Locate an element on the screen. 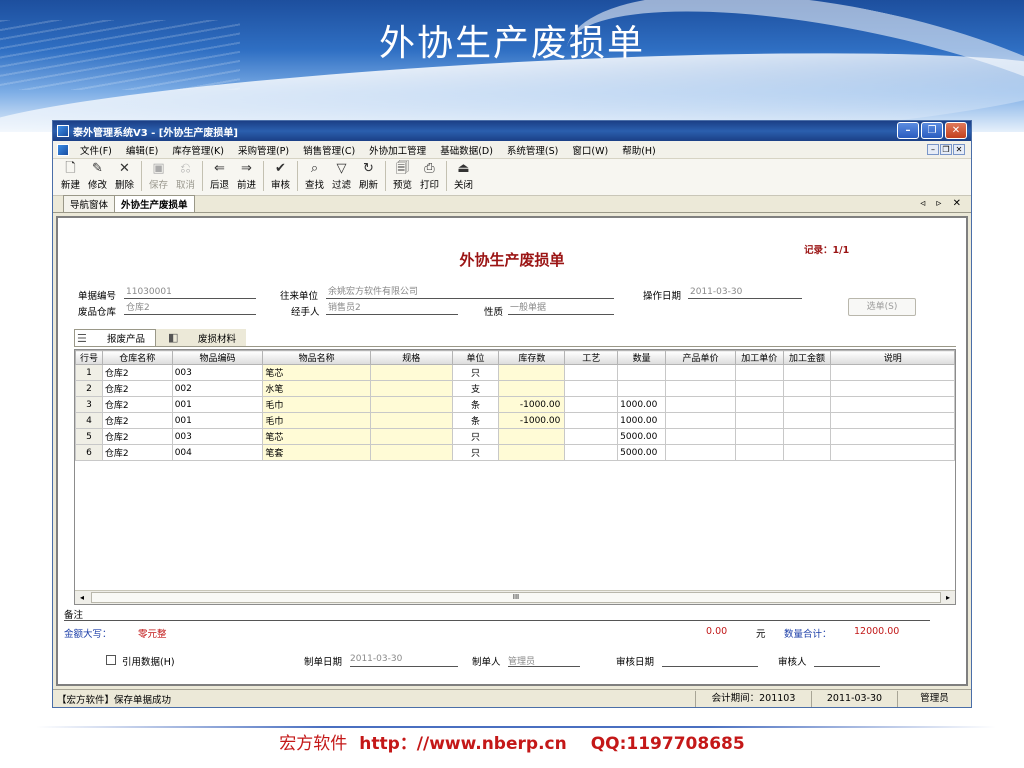 This screenshot has width=1024, height=768. column-header: 单位 is located at coordinates (475, 357).